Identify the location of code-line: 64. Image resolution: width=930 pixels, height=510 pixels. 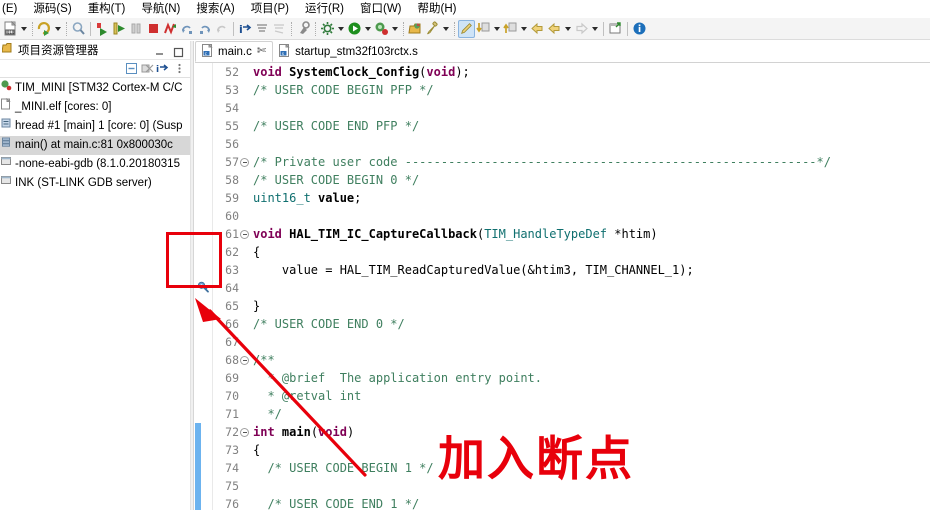
(571, 288).